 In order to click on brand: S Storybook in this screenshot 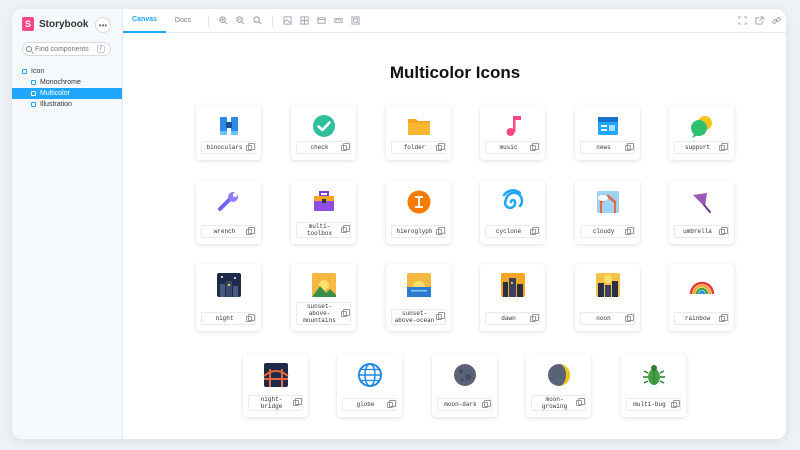, I will do `click(55, 24)`.